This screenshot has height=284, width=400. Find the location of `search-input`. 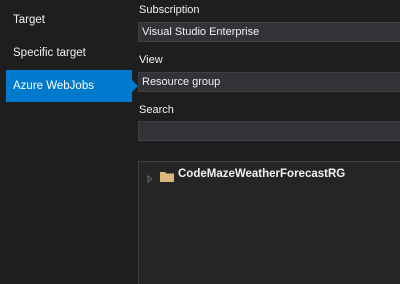

search-input is located at coordinates (269, 131).